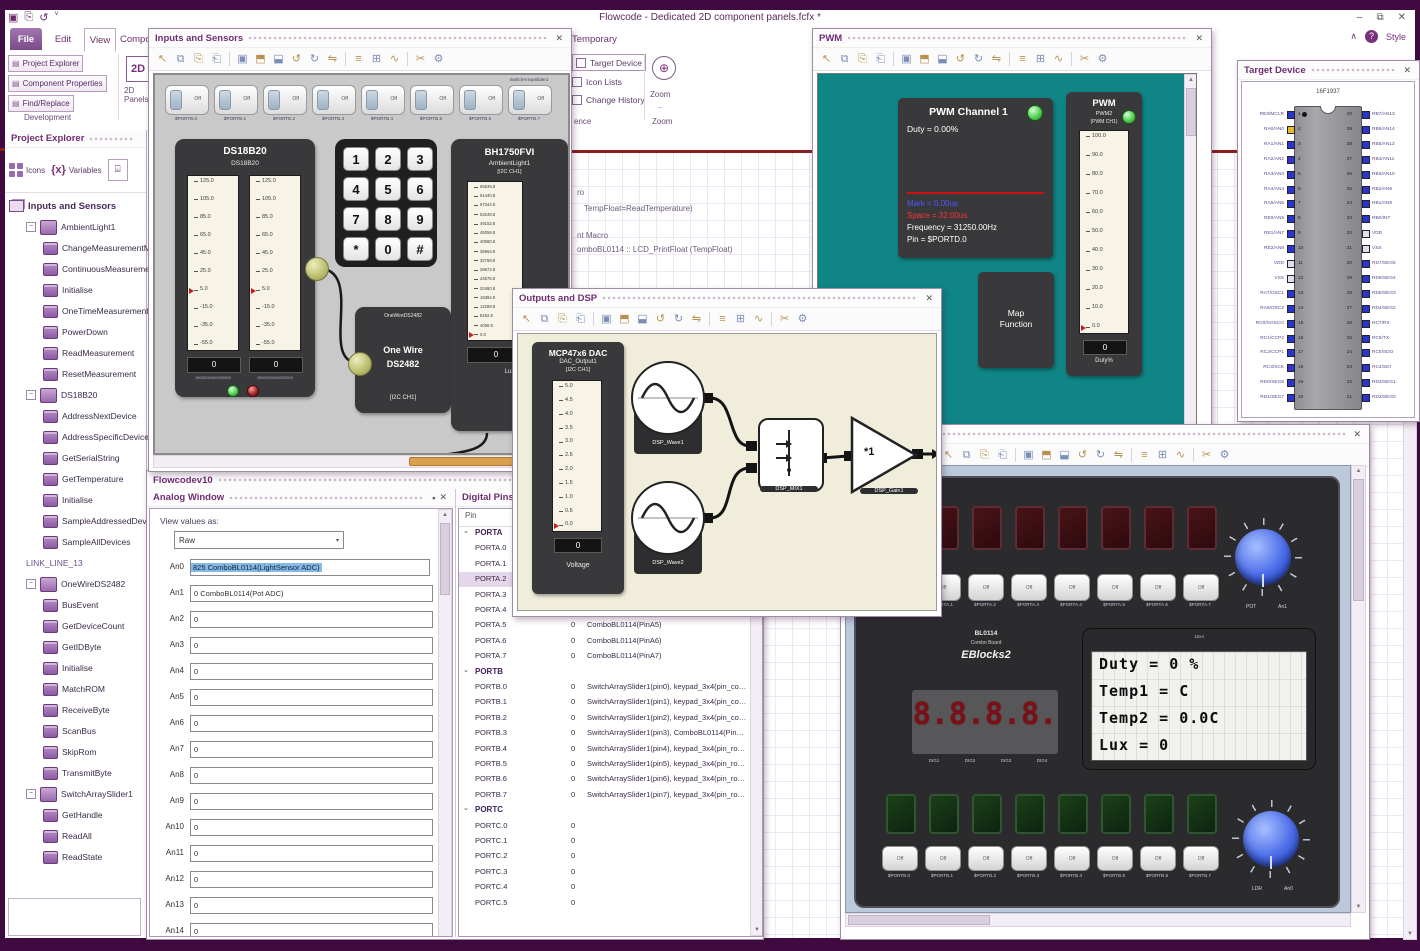  What do you see at coordinates (438, 59) in the screenshot?
I see `toolbar-settings-icon: ⚙` at bounding box center [438, 59].